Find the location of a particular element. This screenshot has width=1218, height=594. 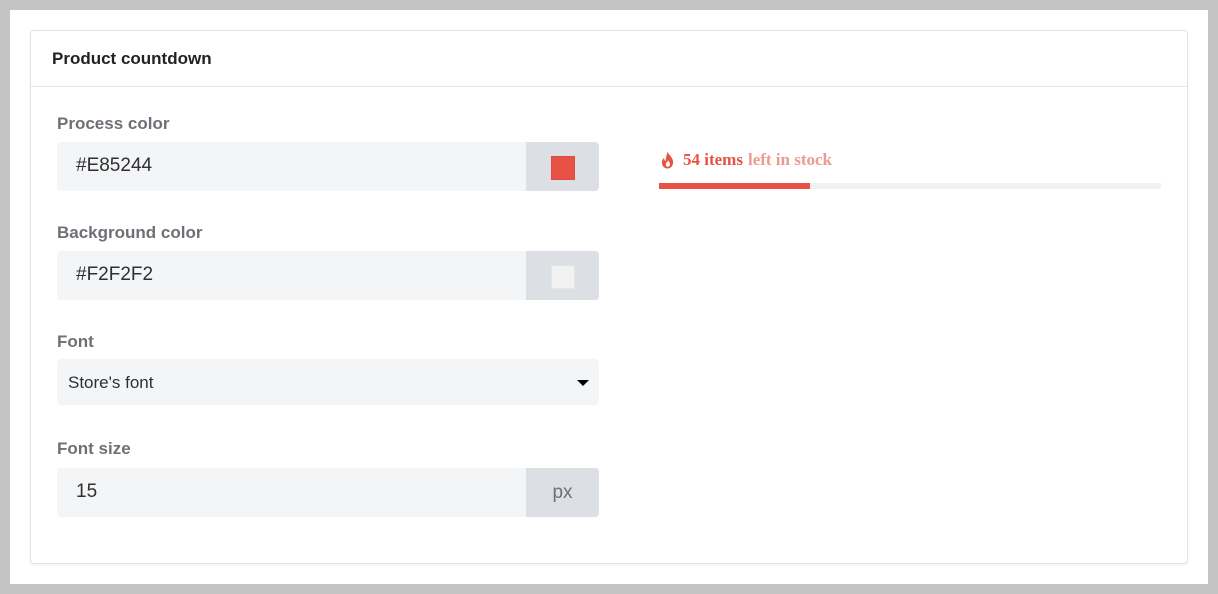

stock-suffix: left in stock is located at coordinates (790, 159).